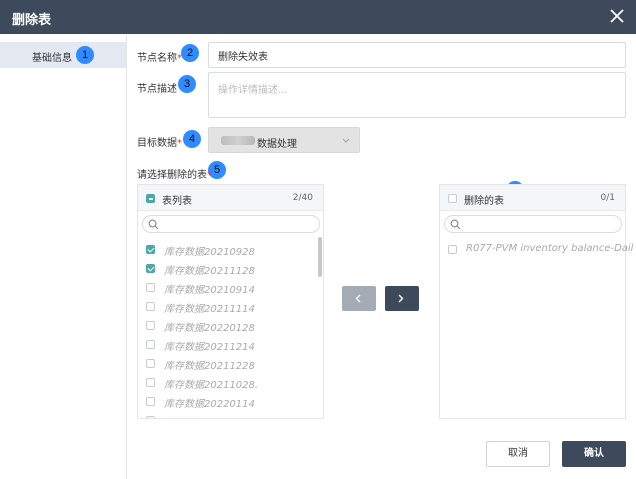  What do you see at coordinates (159, 58) in the screenshot?
I see `node-name-label: 节点名称*` at bounding box center [159, 58].